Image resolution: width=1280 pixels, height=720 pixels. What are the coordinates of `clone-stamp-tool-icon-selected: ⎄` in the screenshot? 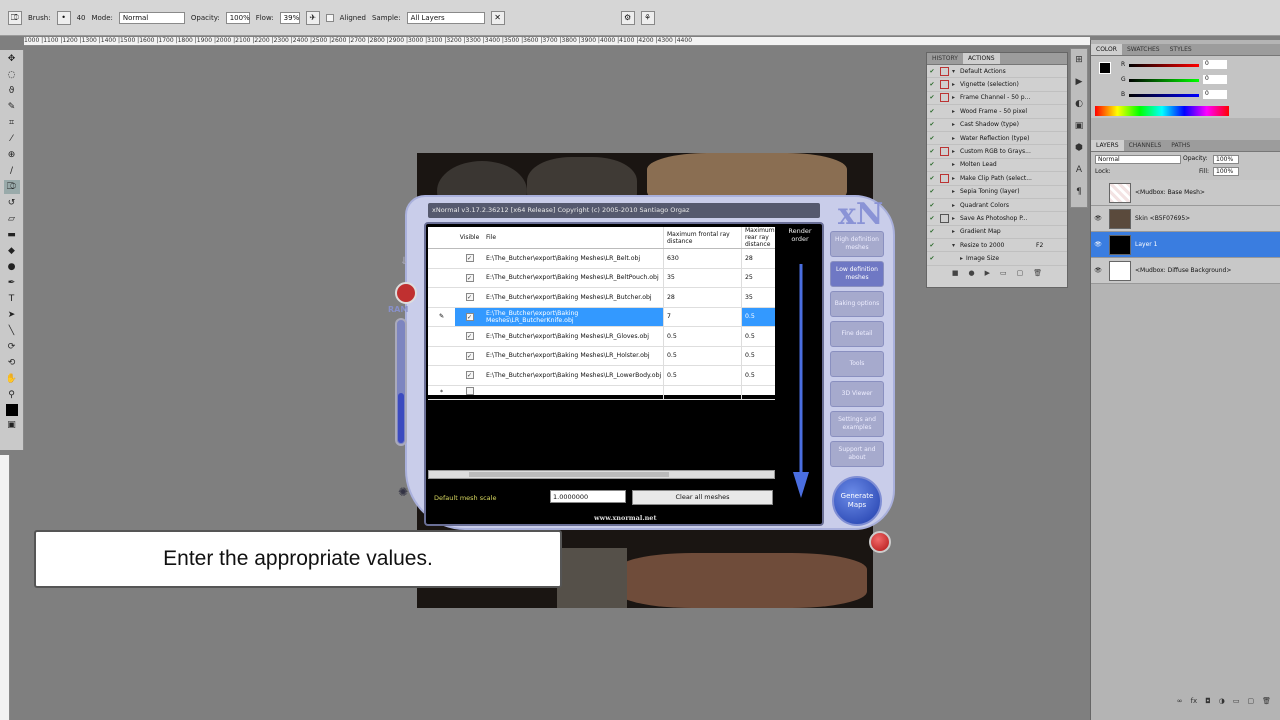 It's located at (11, 187).